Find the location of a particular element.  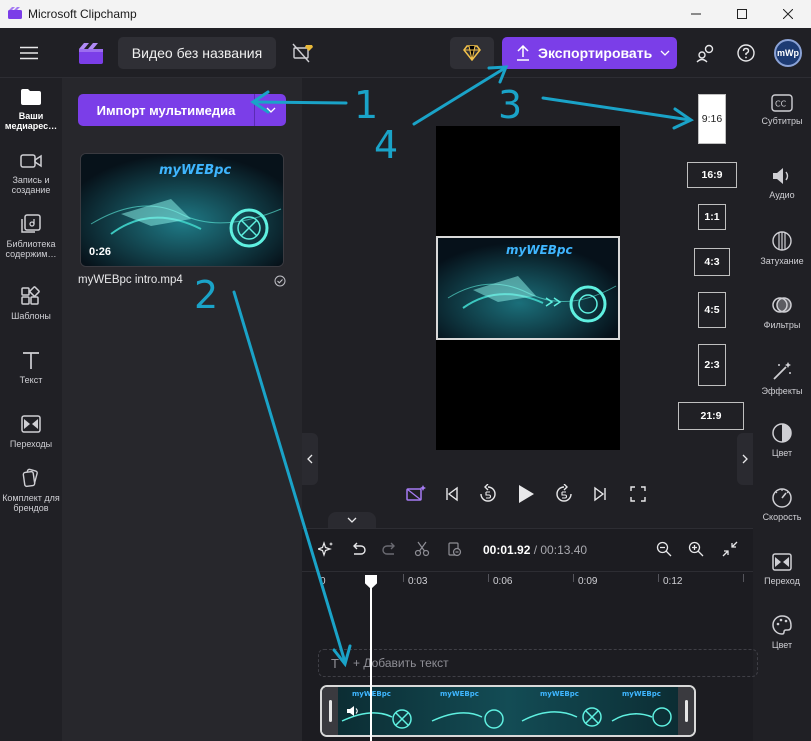

playhead-line is located at coordinates (371, 658).